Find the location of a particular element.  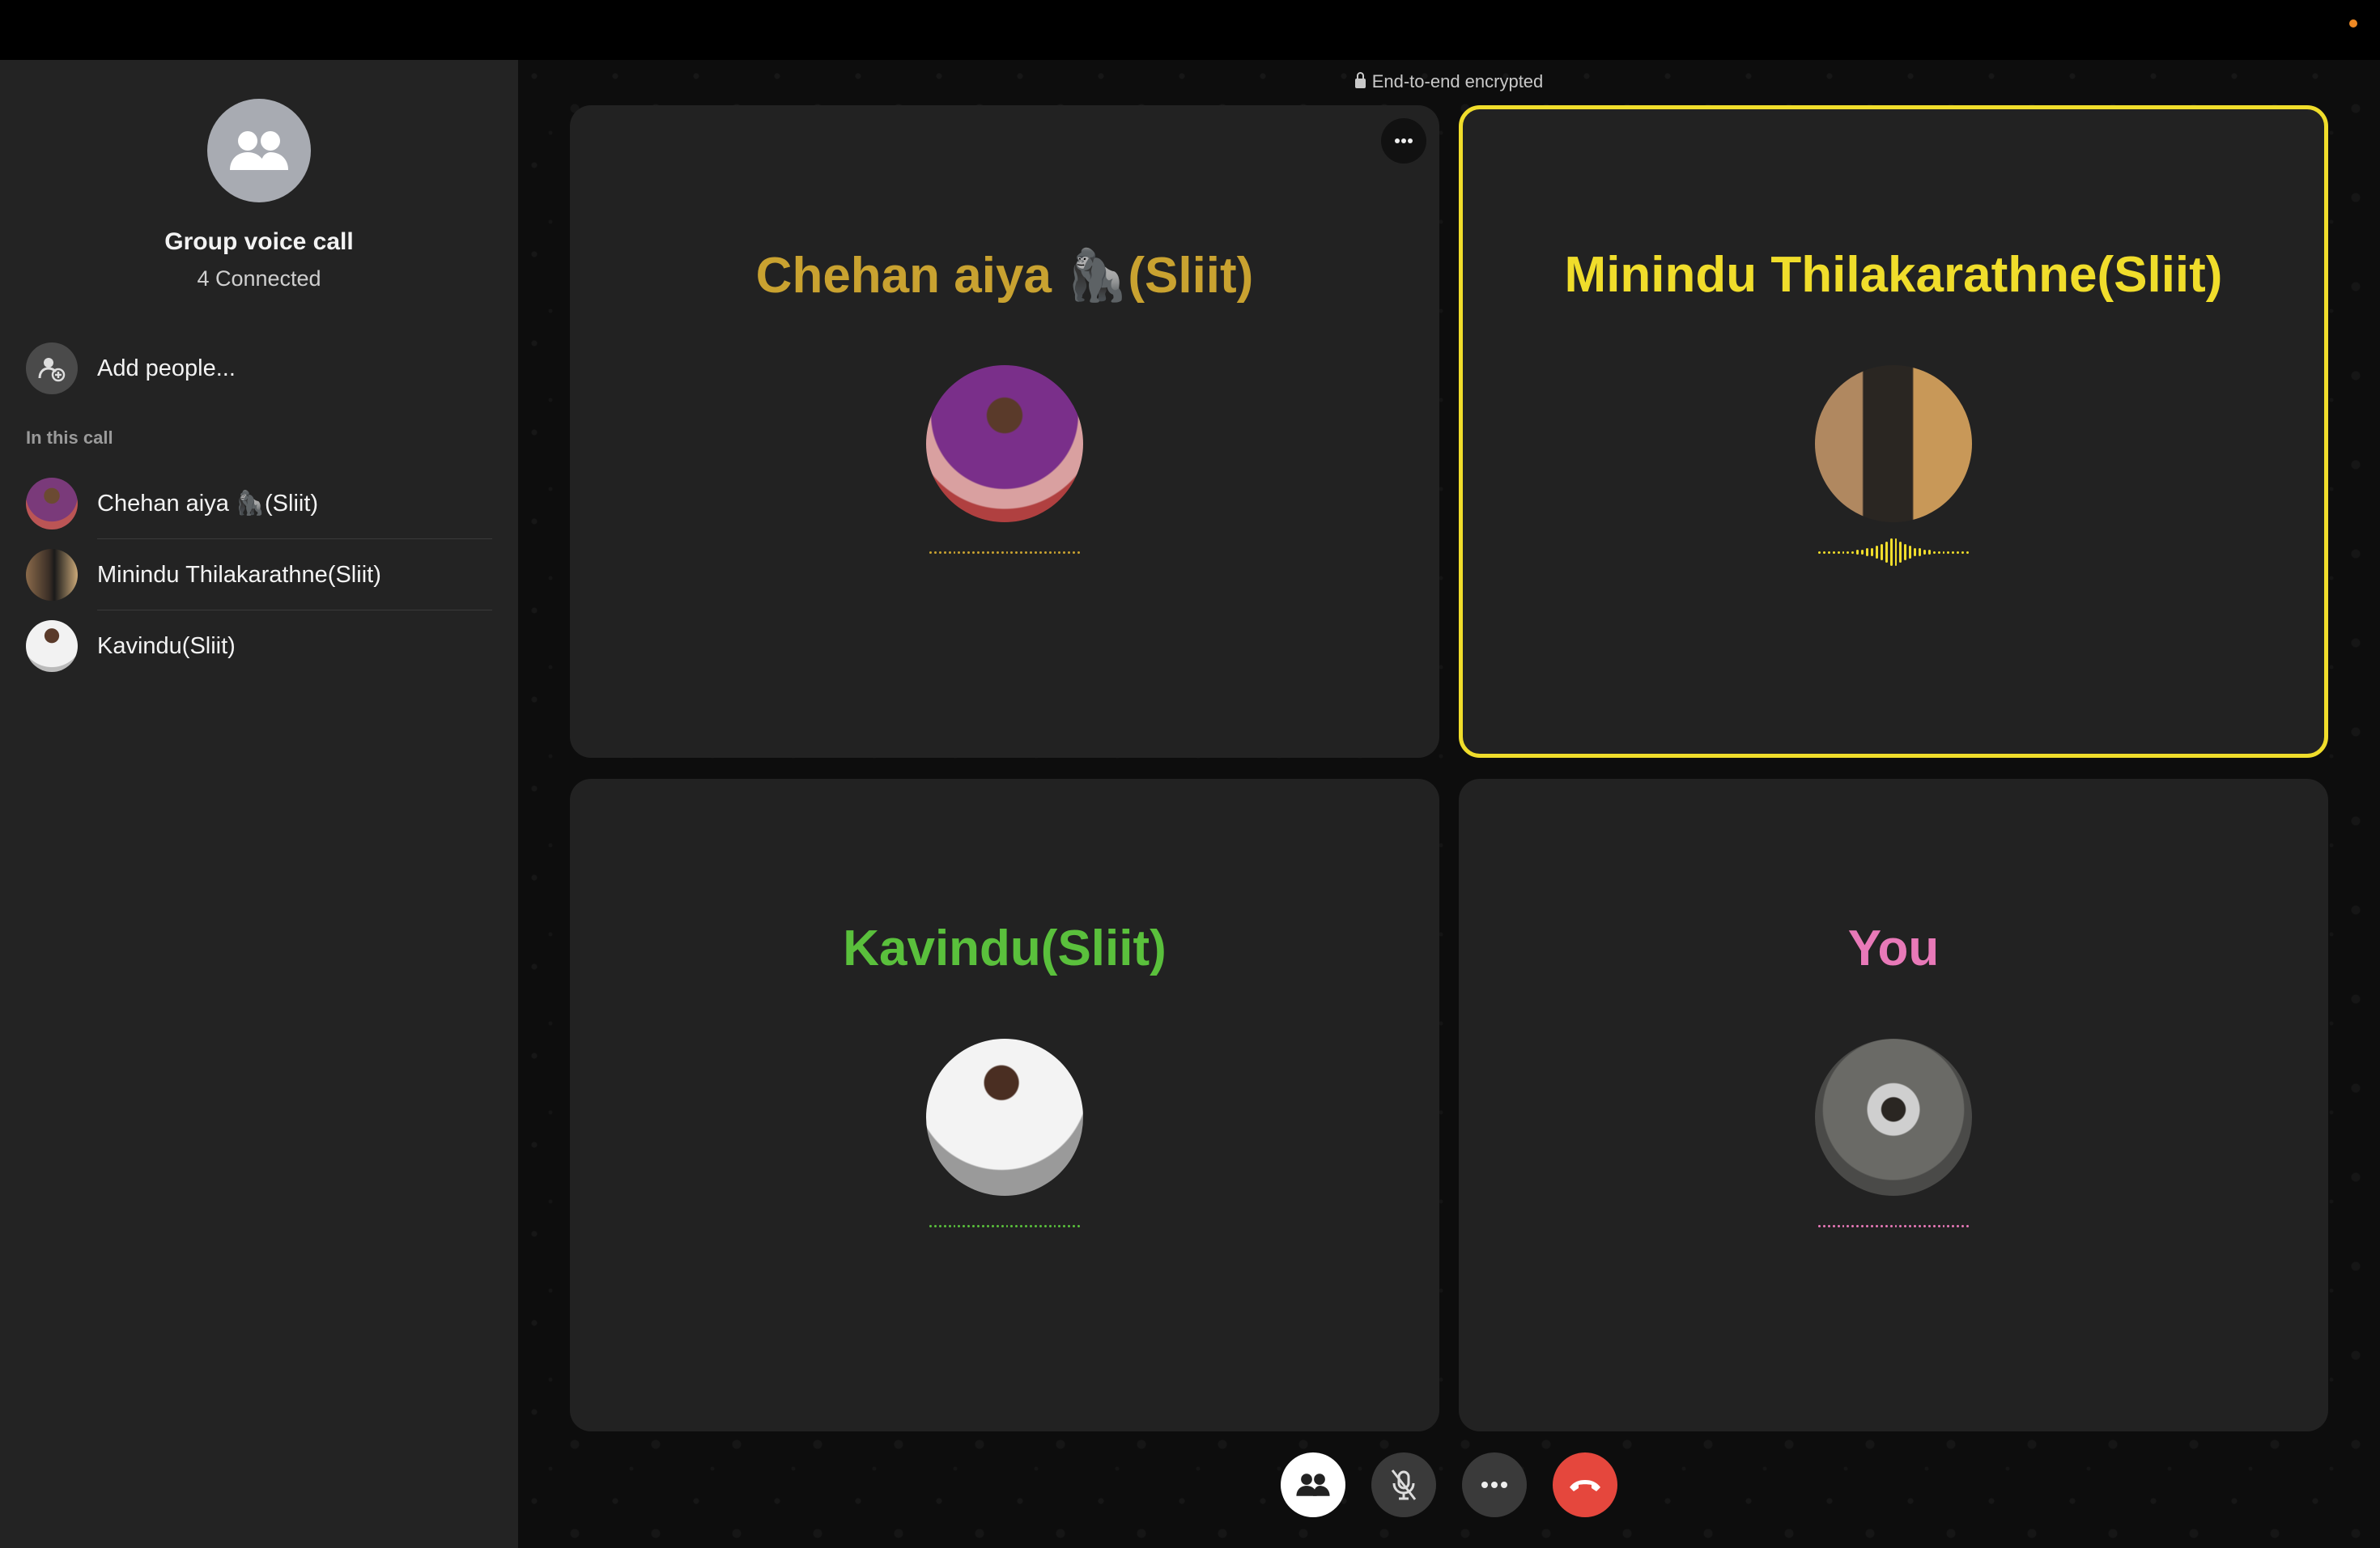

mute-button is located at coordinates (1403, 1485).